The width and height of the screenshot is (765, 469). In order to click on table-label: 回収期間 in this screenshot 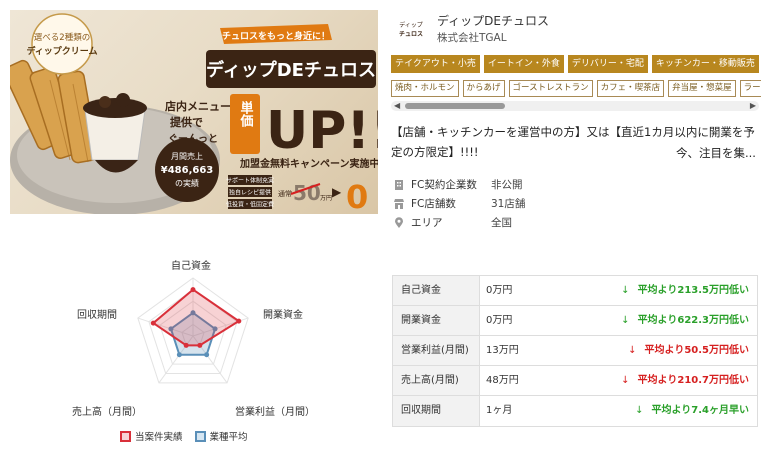, I will do `click(436, 411)`.